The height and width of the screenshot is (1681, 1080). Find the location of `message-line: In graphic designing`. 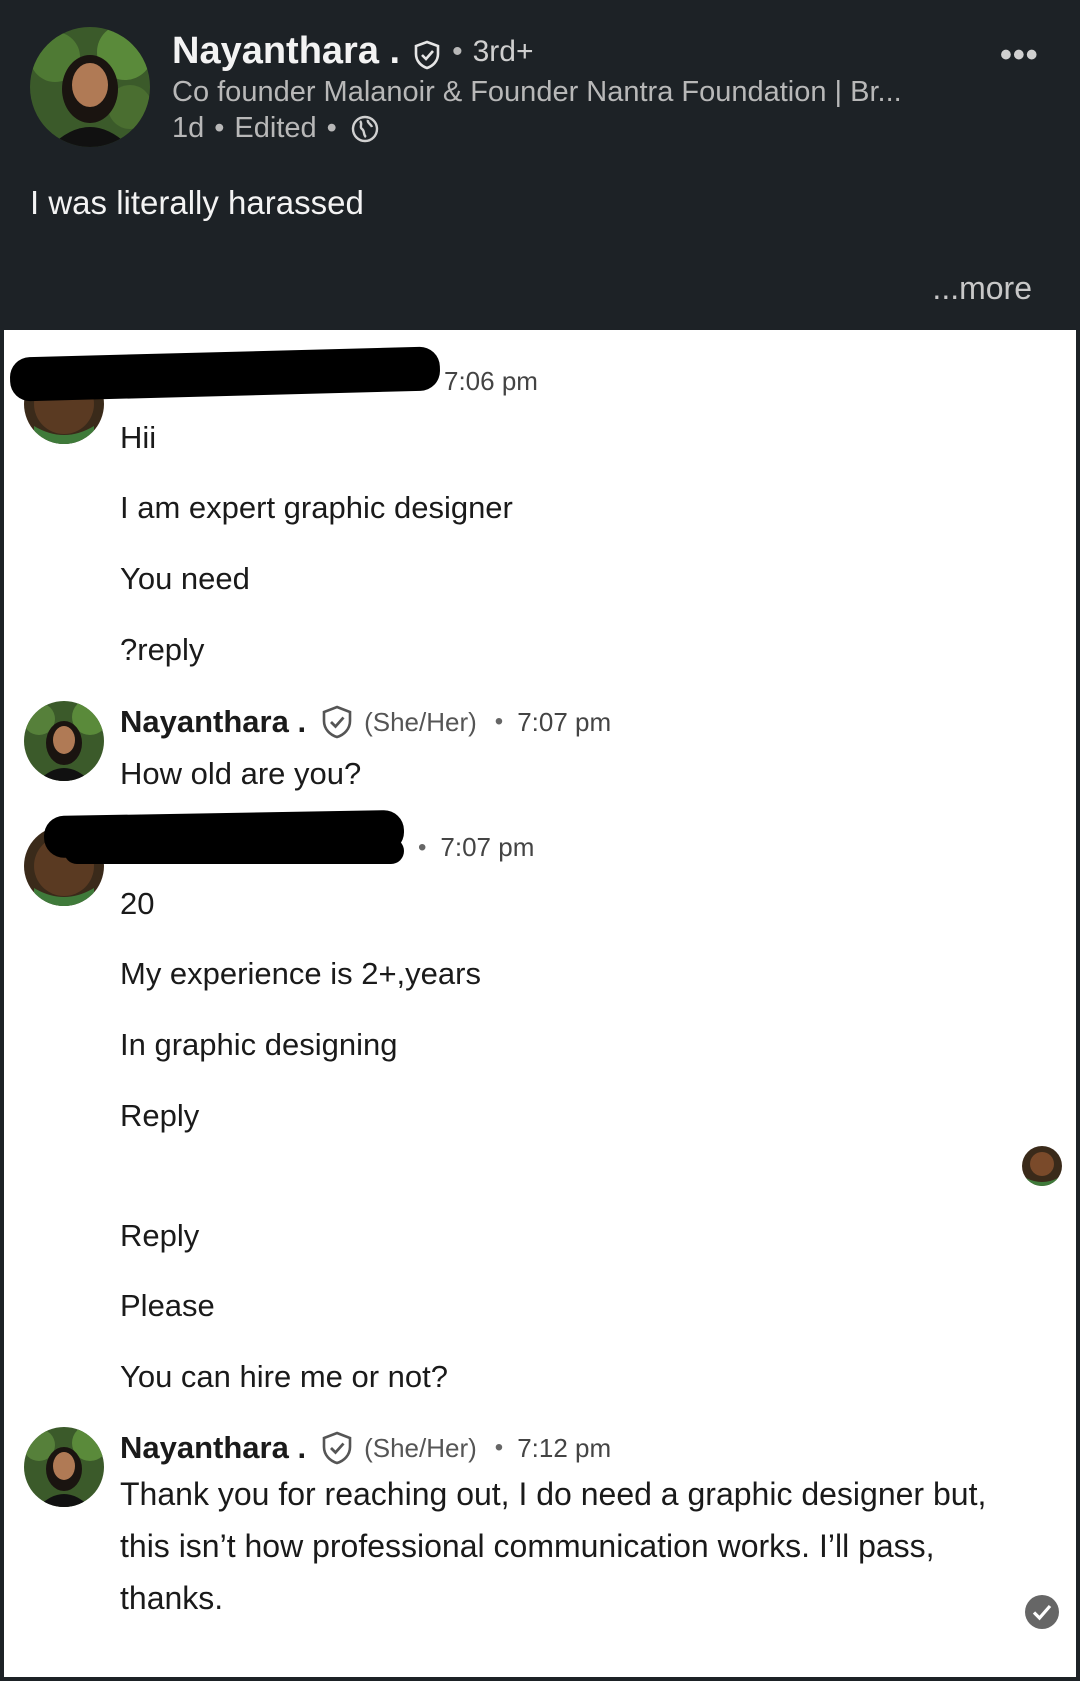

message-line: In graphic designing is located at coordinates (259, 1044).